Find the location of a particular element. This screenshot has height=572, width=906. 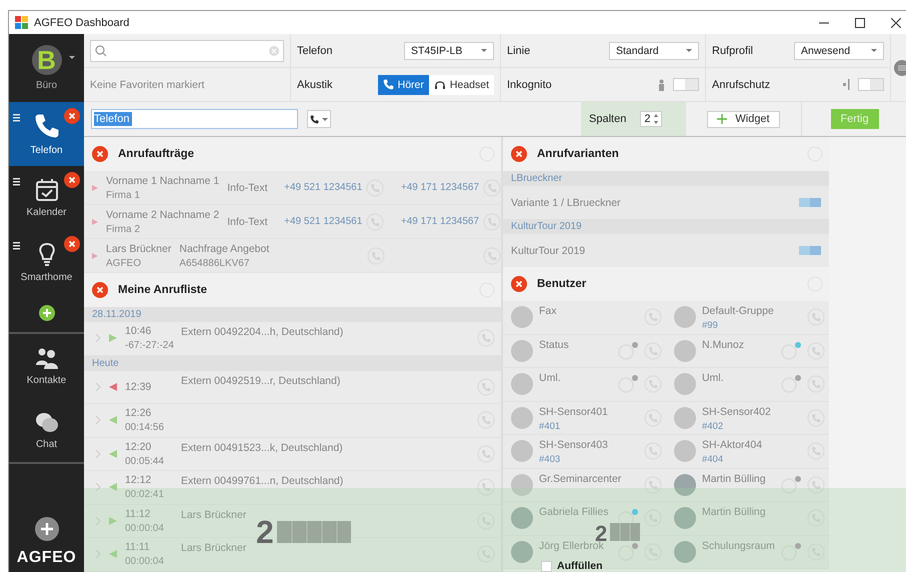

user-name: Fax is located at coordinates (548, 311).